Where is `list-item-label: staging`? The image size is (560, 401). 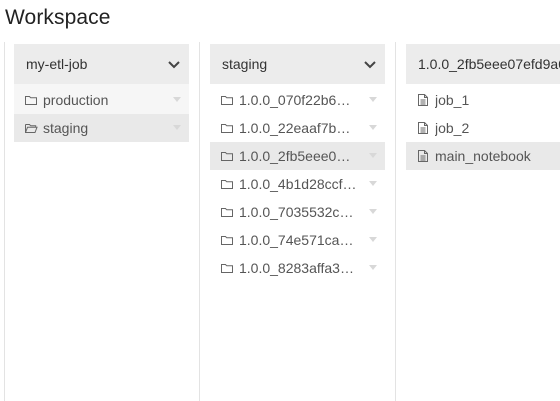 list-item-label: staging is located at coordinates (66, 128).